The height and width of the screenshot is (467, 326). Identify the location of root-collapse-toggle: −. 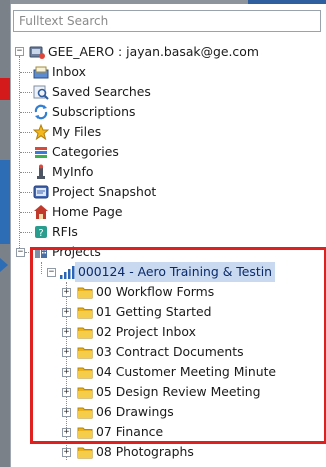
(19, 51).